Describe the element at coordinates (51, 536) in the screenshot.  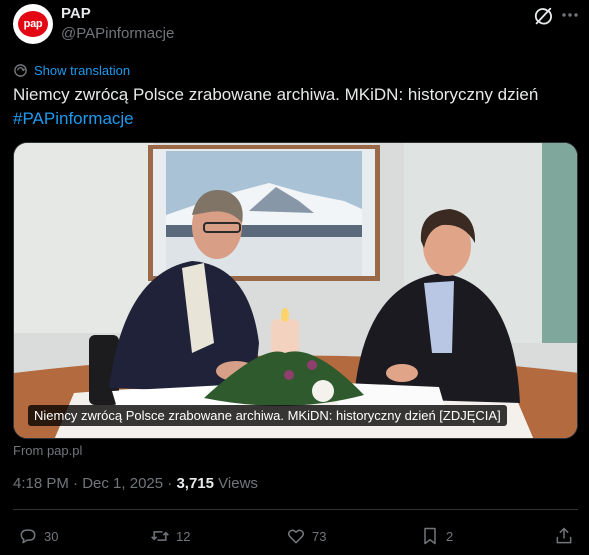
I see `reply-count: 30` at that location.